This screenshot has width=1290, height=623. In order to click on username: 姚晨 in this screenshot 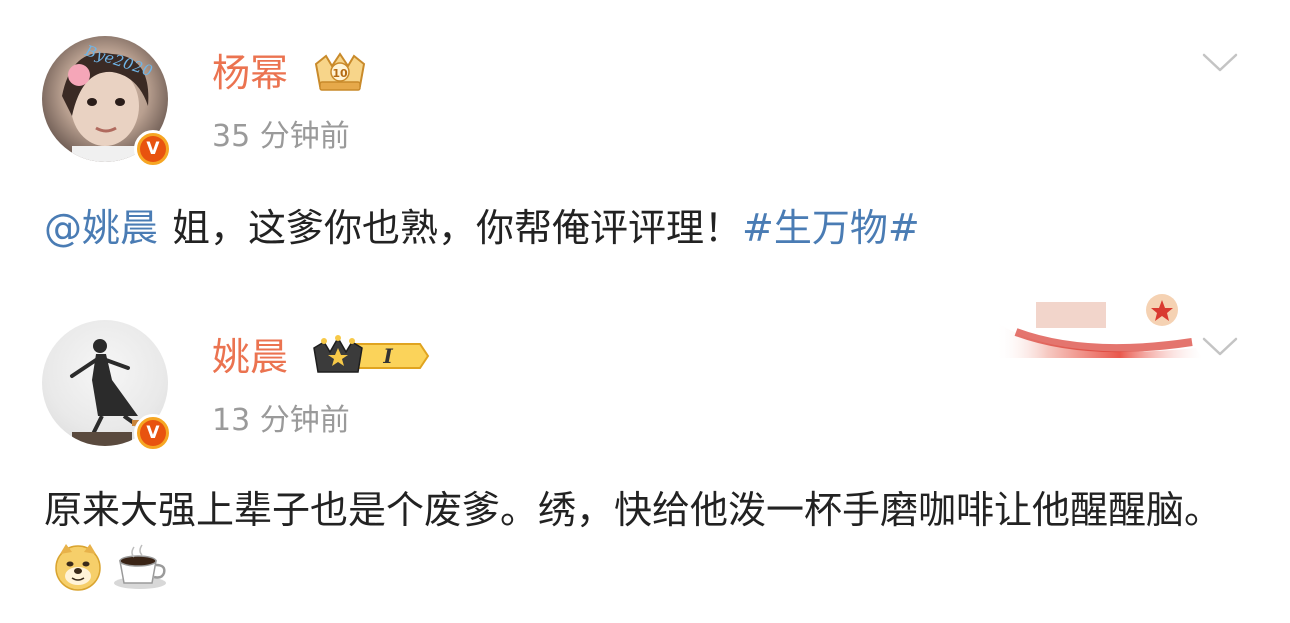, I will do `click(250, 357)`.